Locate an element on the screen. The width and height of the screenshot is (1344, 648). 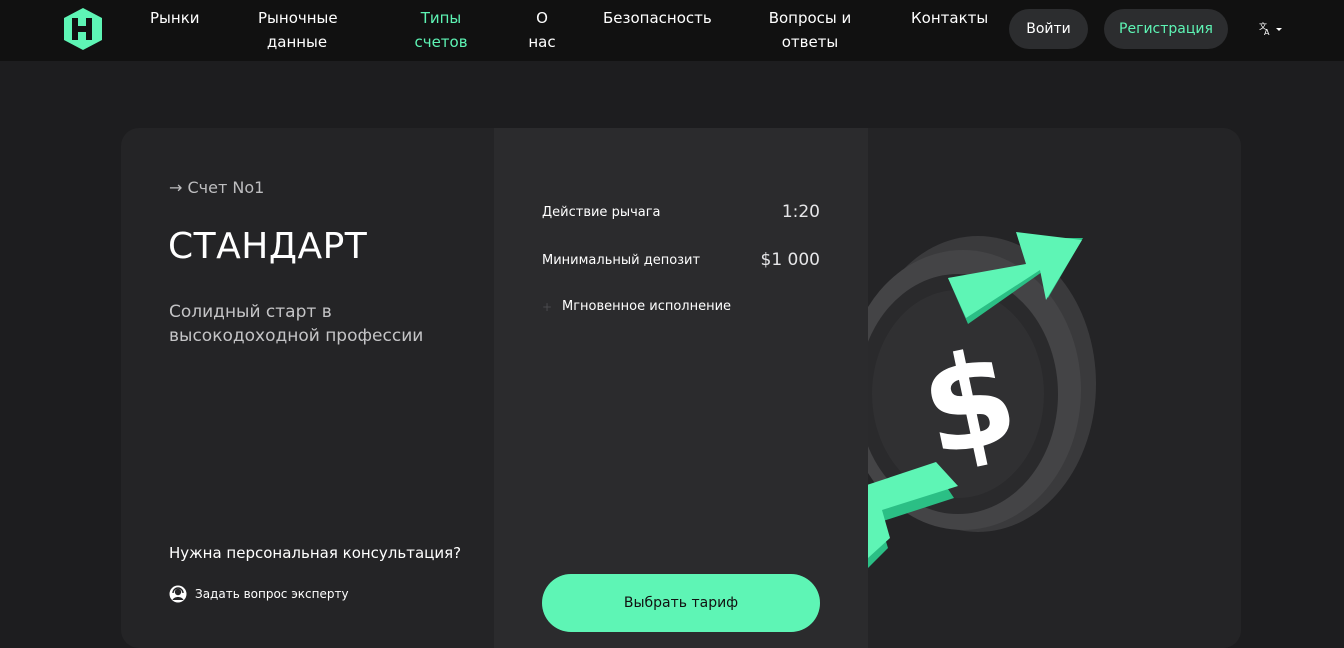
logo-icon is located at coordinates (83, 29).